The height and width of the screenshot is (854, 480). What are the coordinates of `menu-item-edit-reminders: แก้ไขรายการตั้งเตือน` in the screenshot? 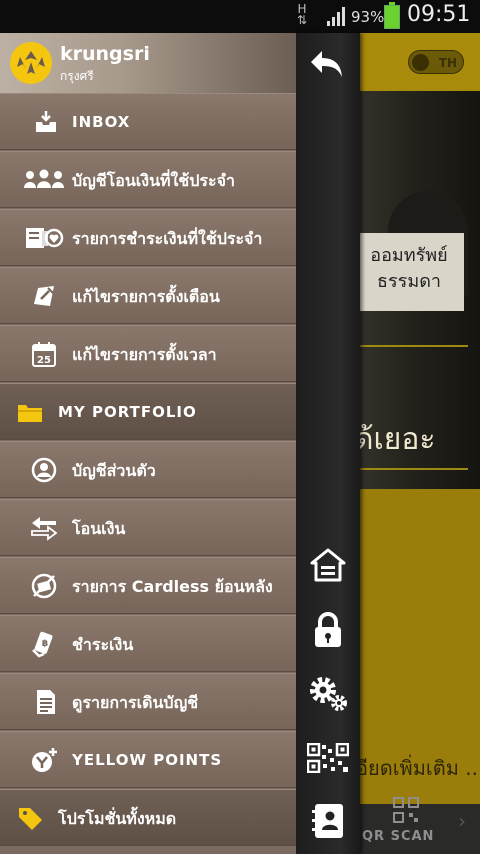 It's located at (148, 295).